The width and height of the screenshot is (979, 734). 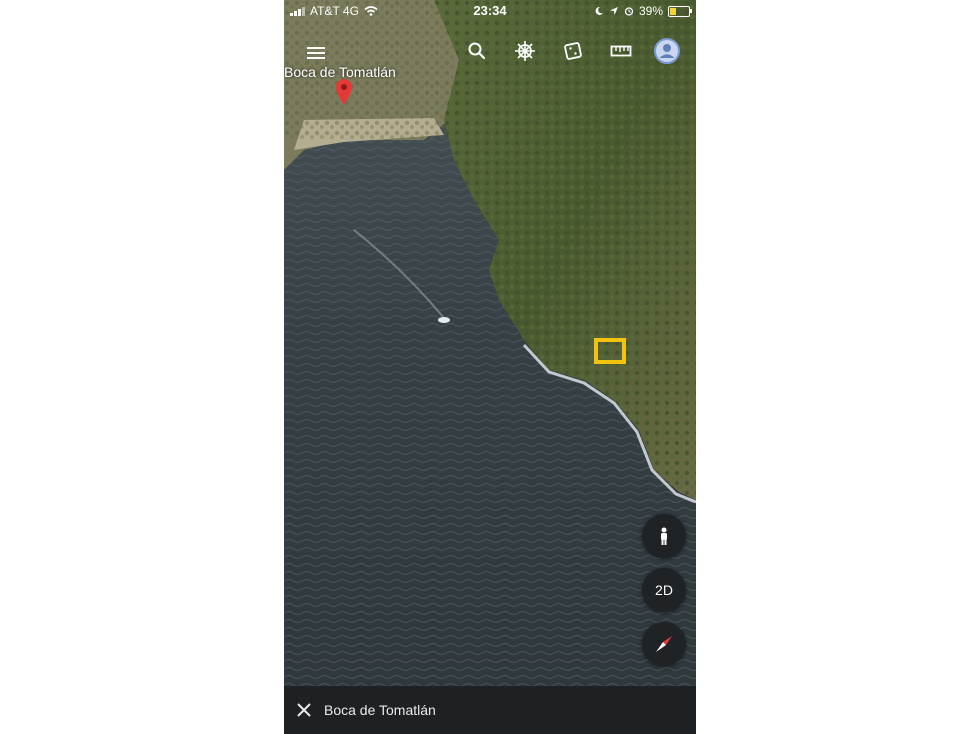 I want to click on close-icon, so click(x=304, y=710).